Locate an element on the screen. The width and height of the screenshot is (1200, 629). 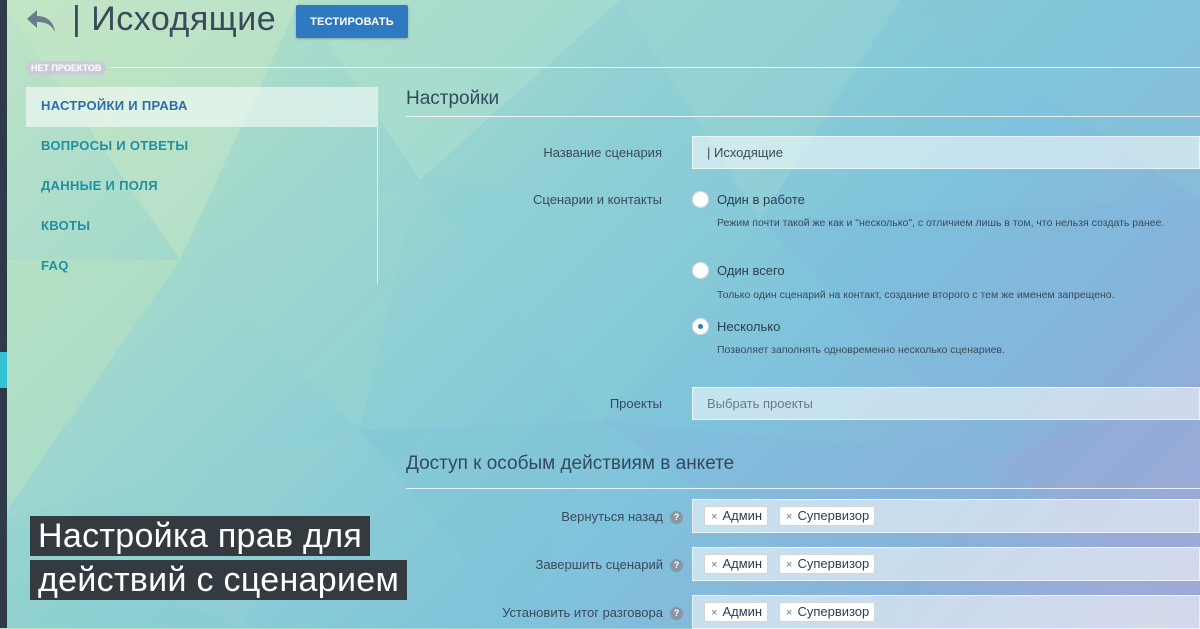
access-section-divider is located at coordinates (803, 488).